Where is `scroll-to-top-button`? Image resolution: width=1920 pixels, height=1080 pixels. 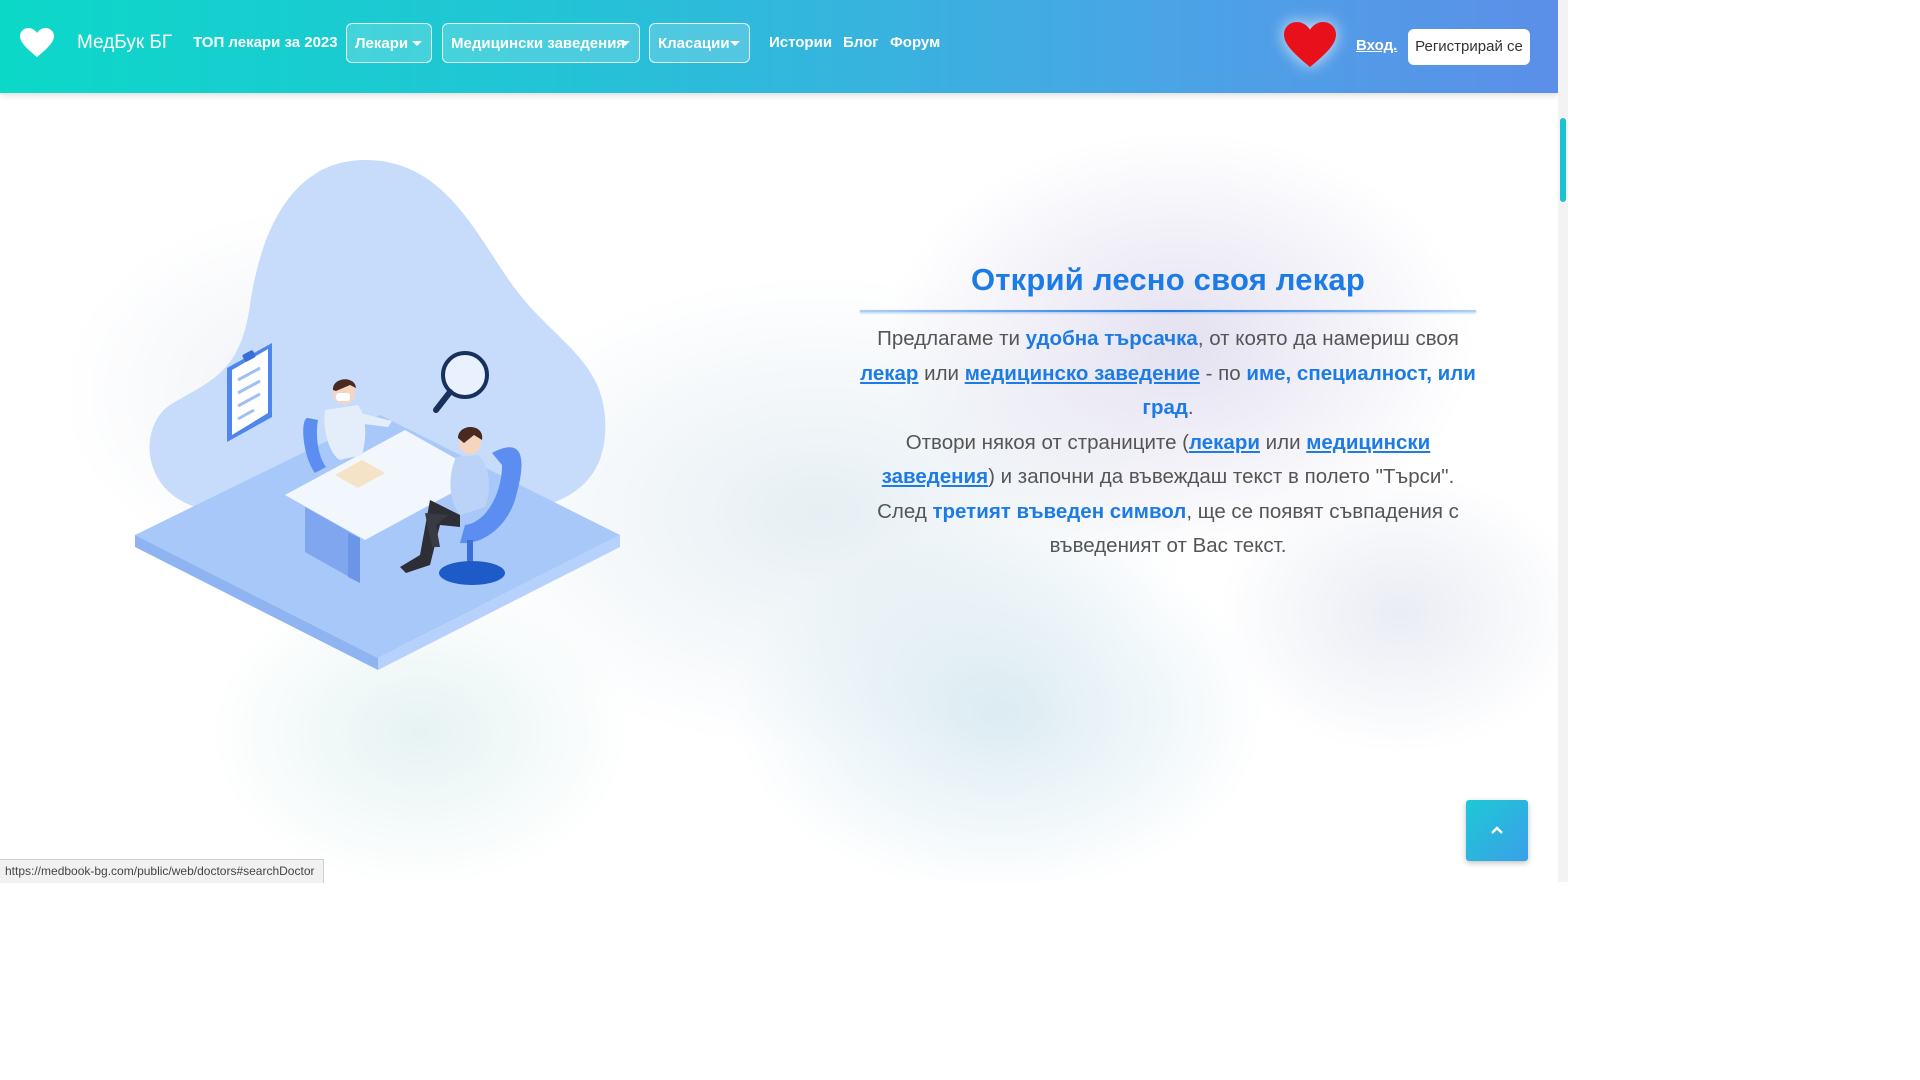 scroll-to-top-button is located at coordinates (1497, 830).